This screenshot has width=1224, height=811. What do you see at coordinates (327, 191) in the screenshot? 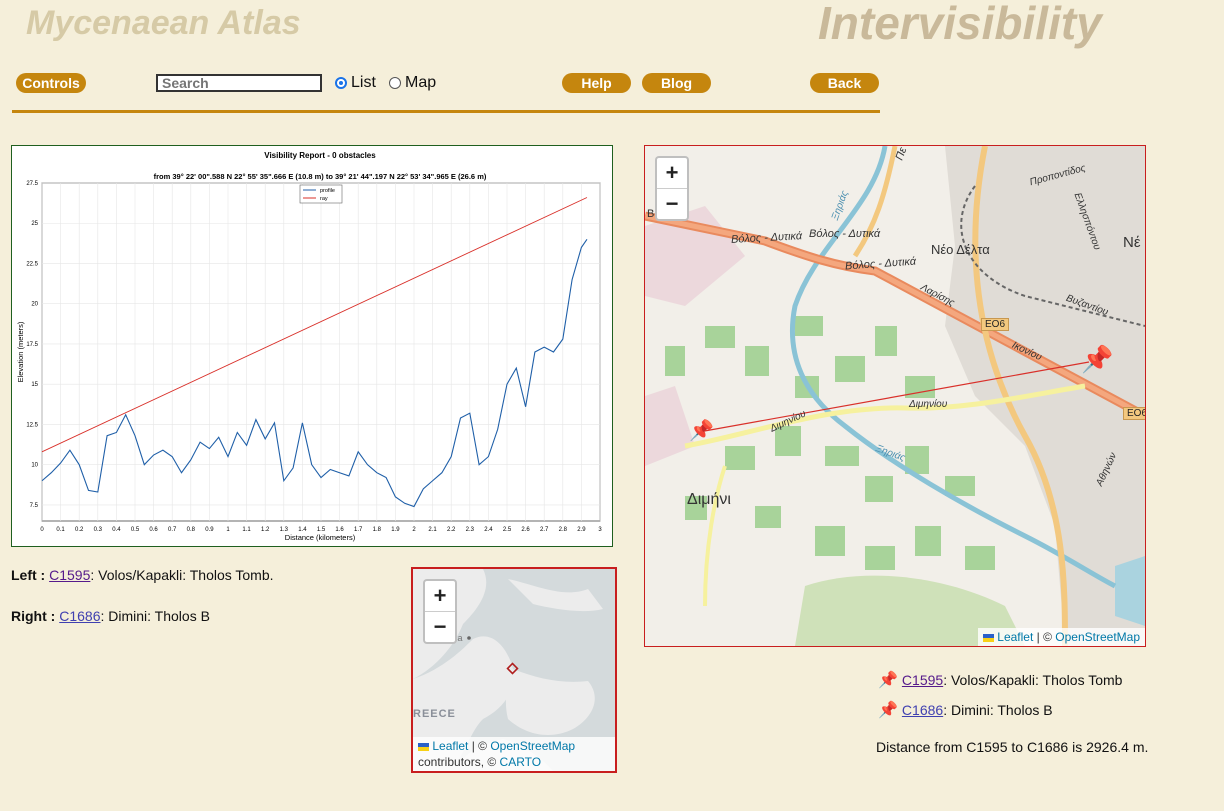
I see `legend-label-profile: profile` at bounding box center [327, 191].